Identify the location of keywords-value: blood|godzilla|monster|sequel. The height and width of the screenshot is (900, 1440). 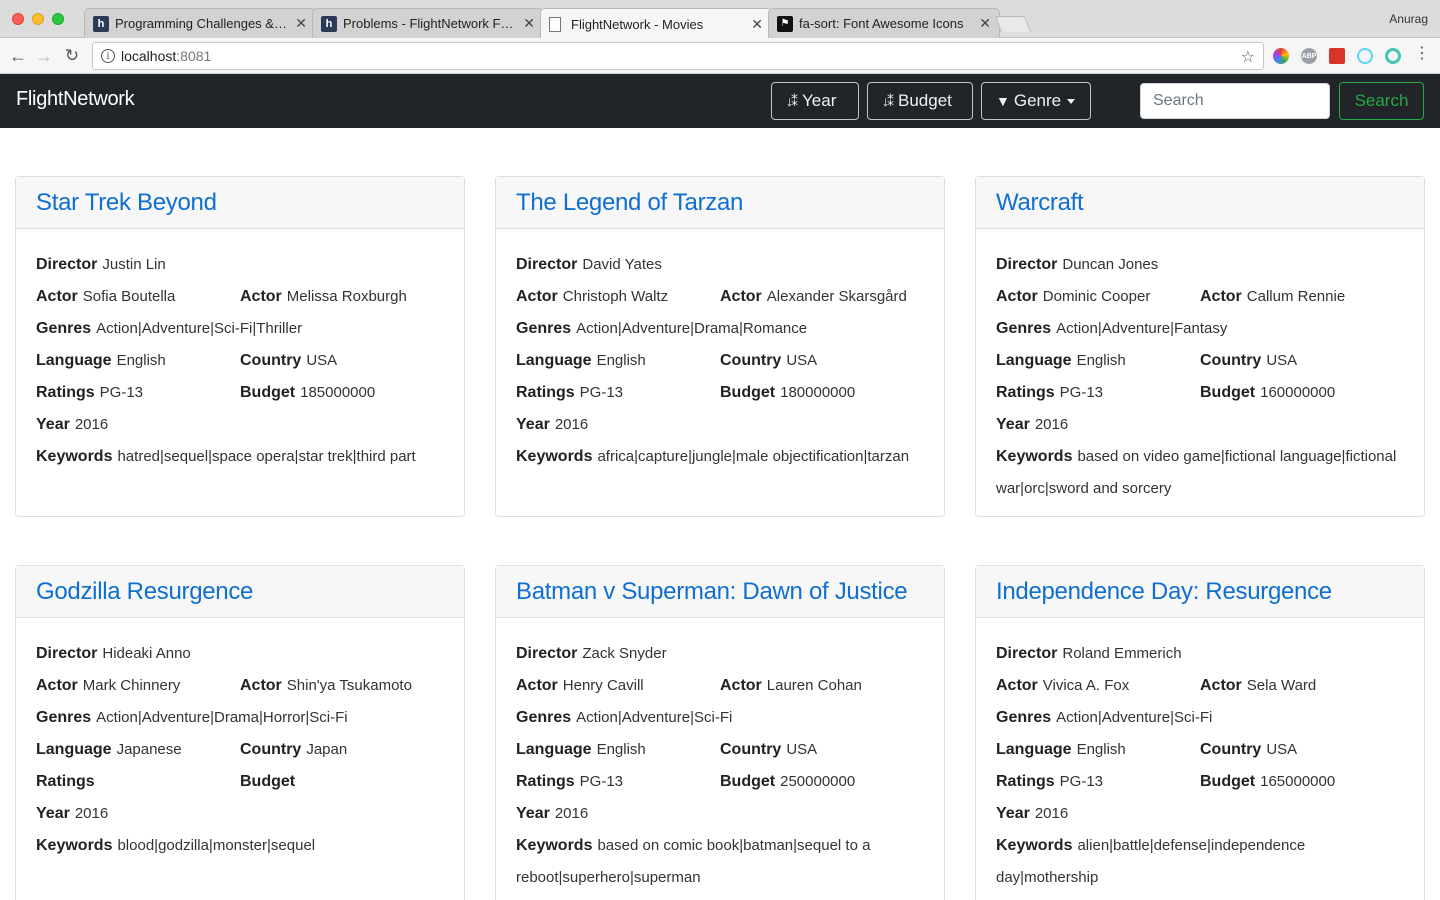
(216, 845).